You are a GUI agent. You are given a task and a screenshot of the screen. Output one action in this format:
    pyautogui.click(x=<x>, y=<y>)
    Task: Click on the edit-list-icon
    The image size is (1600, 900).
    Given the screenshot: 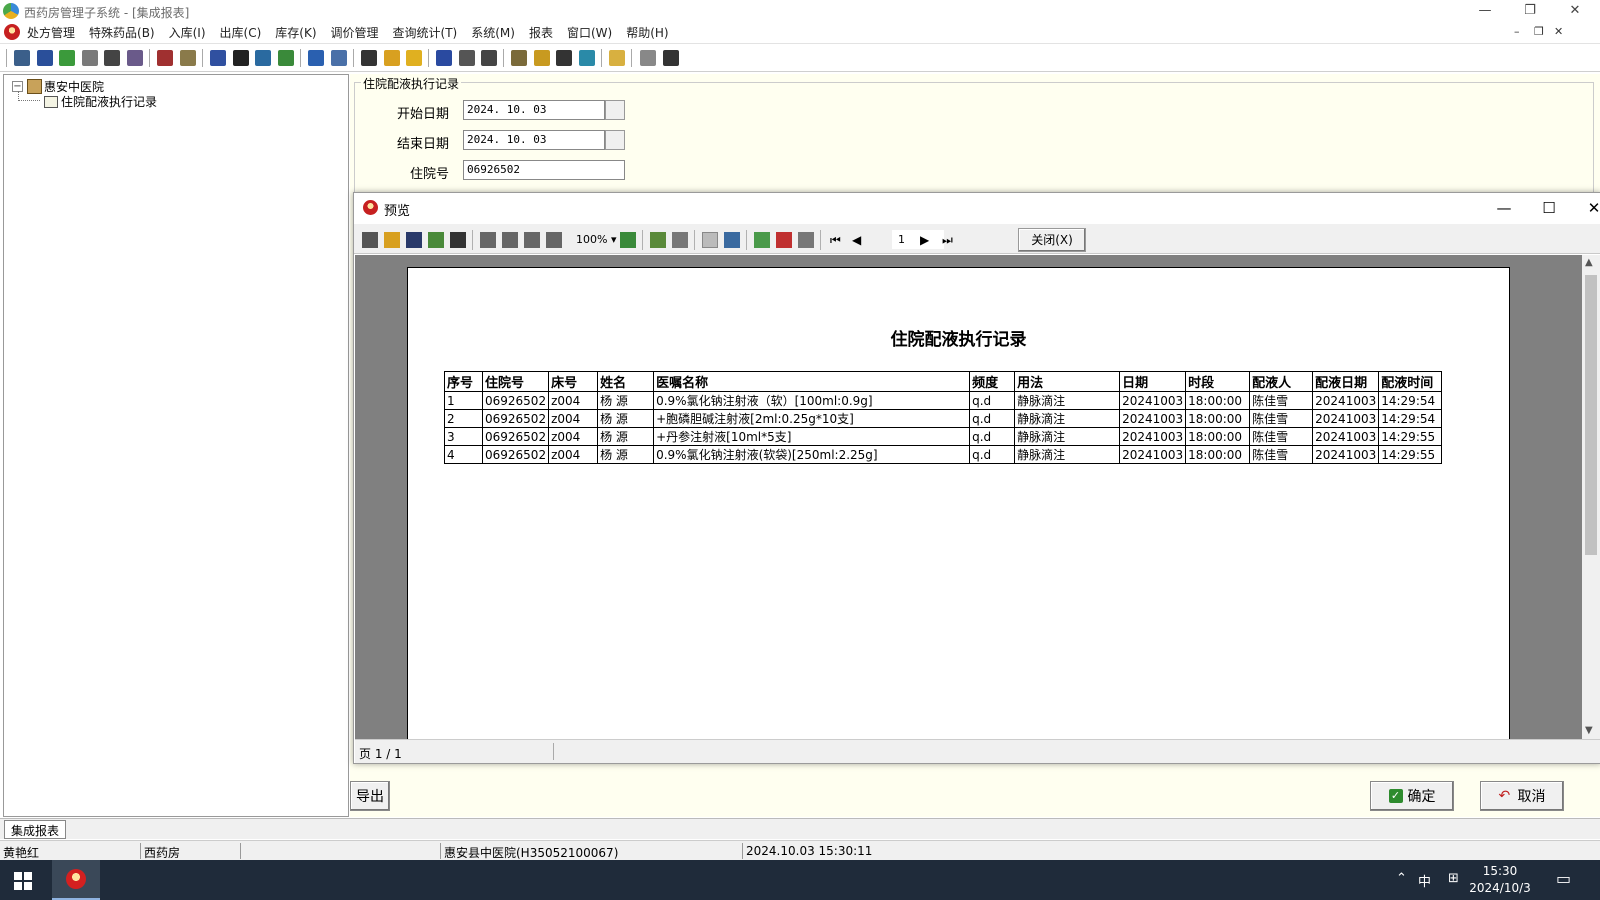 What is the action you would take?
    pyautogui.click(x=316, y=58)
    